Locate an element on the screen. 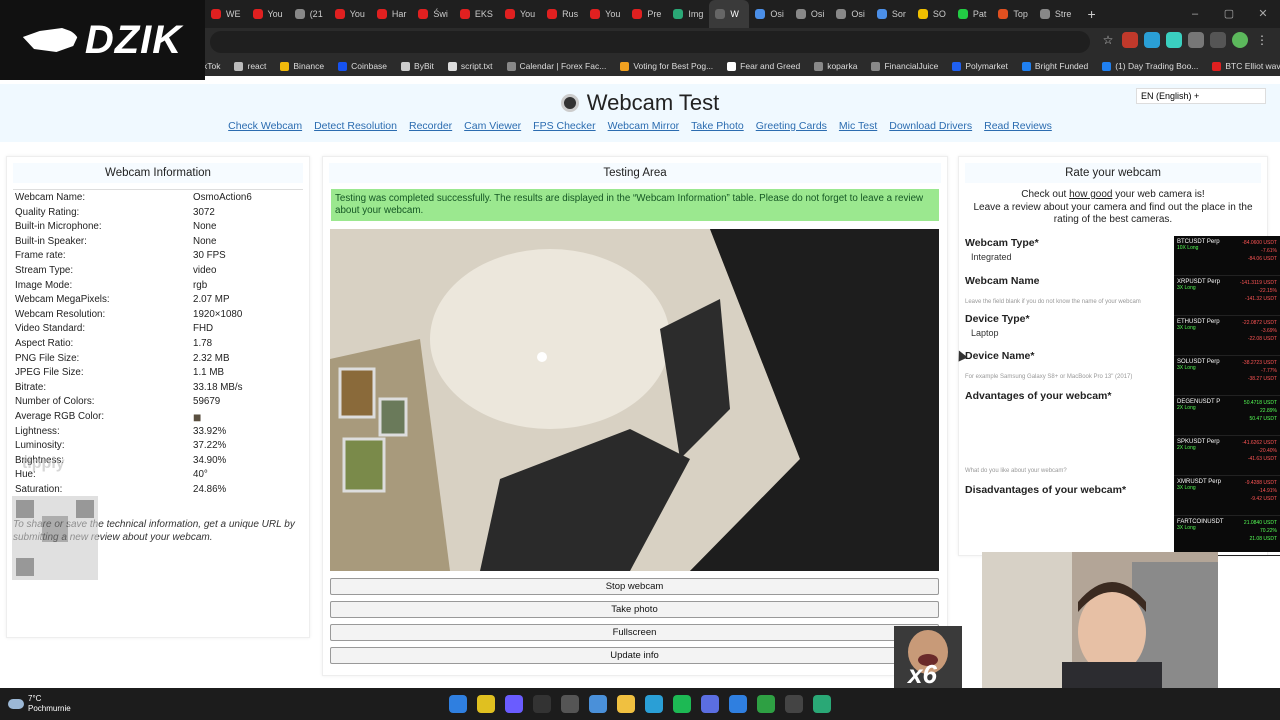 The width and height of the screenshot is (1280, 720). bookmark-item: Coinbase is located at coordinates (362, 66).